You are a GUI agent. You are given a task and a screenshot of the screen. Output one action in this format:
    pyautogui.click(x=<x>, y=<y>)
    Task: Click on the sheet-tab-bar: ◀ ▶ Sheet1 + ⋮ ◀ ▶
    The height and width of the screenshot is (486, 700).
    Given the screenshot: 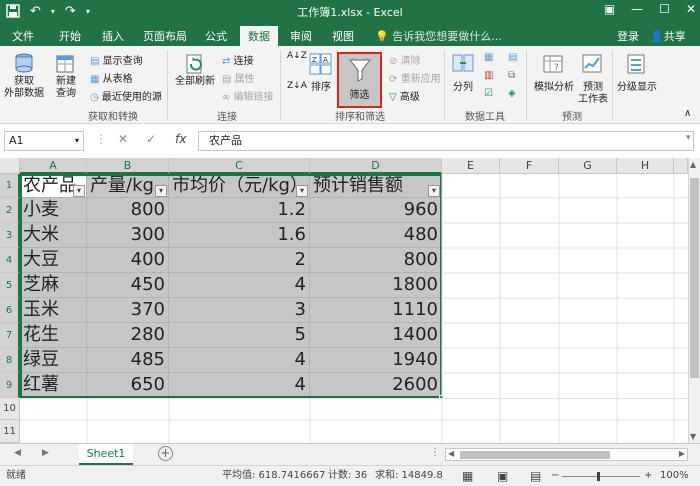 What is the action you would take?
    pyautogui.click(x=350, y=454)
    